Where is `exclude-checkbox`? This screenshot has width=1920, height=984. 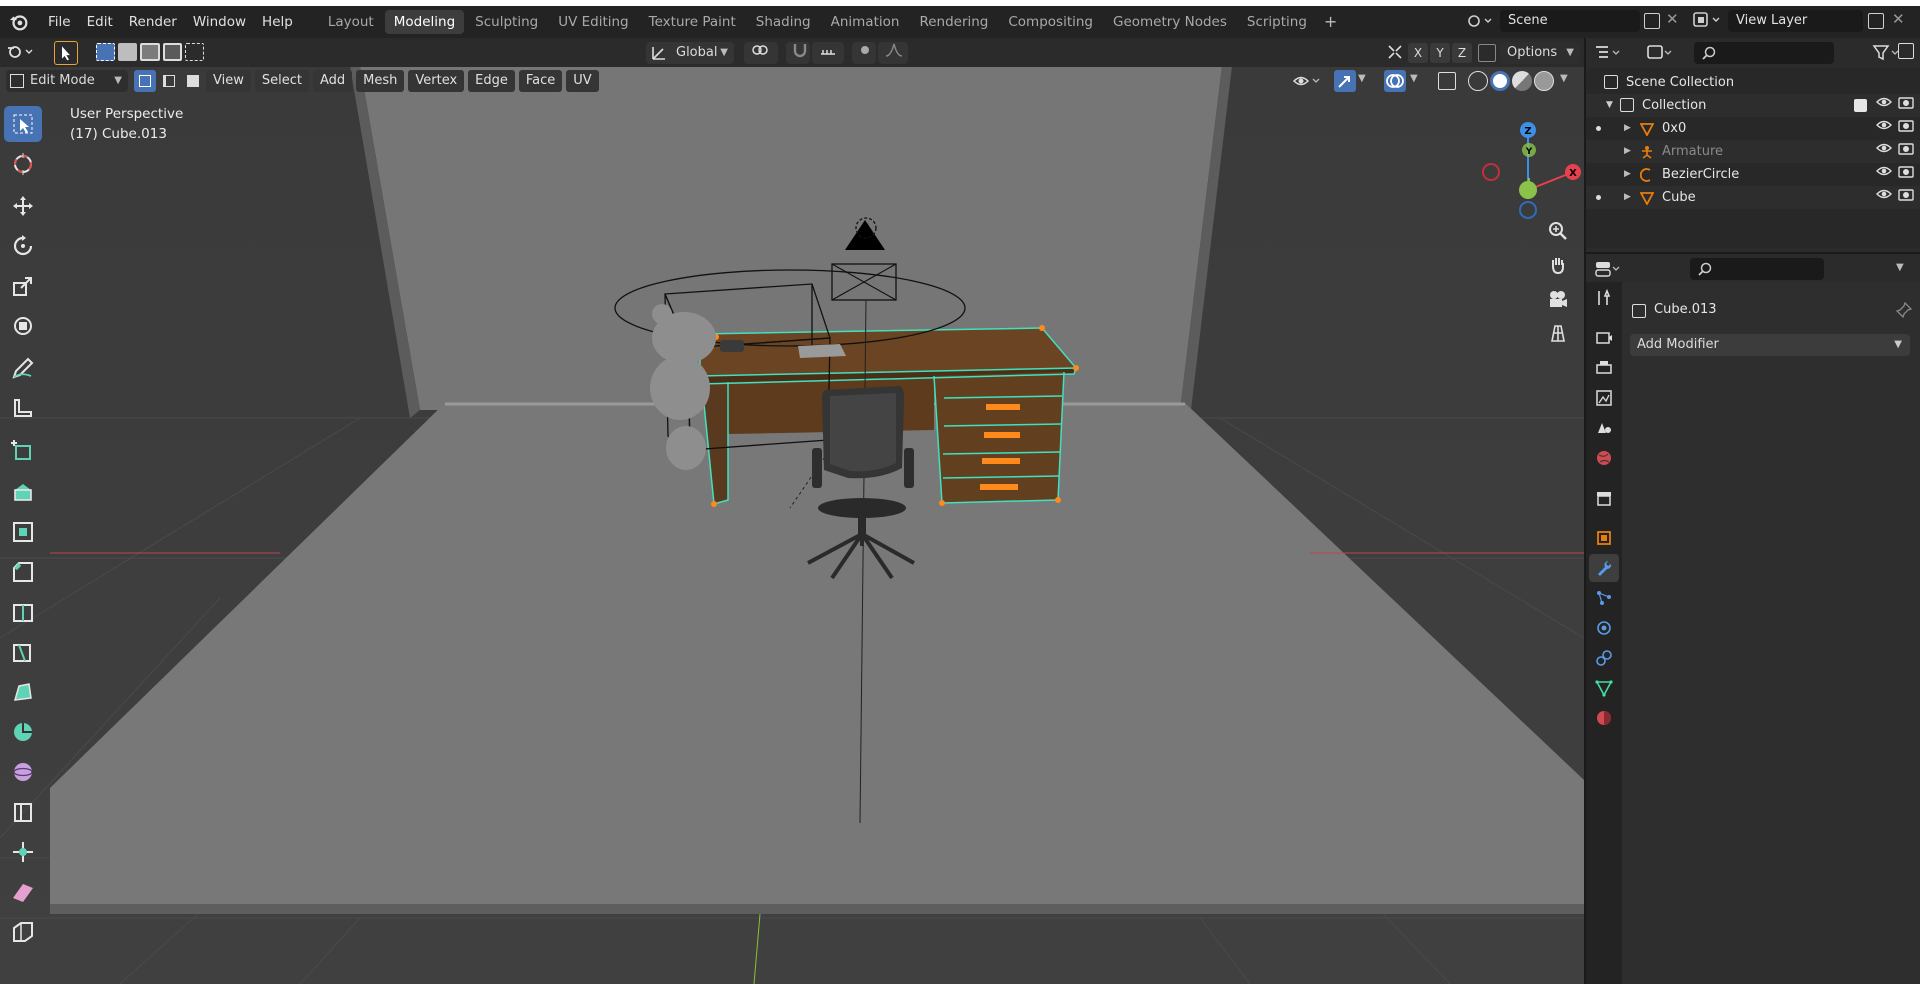 exclude-checkbox is located at coordinates (1860, 105).